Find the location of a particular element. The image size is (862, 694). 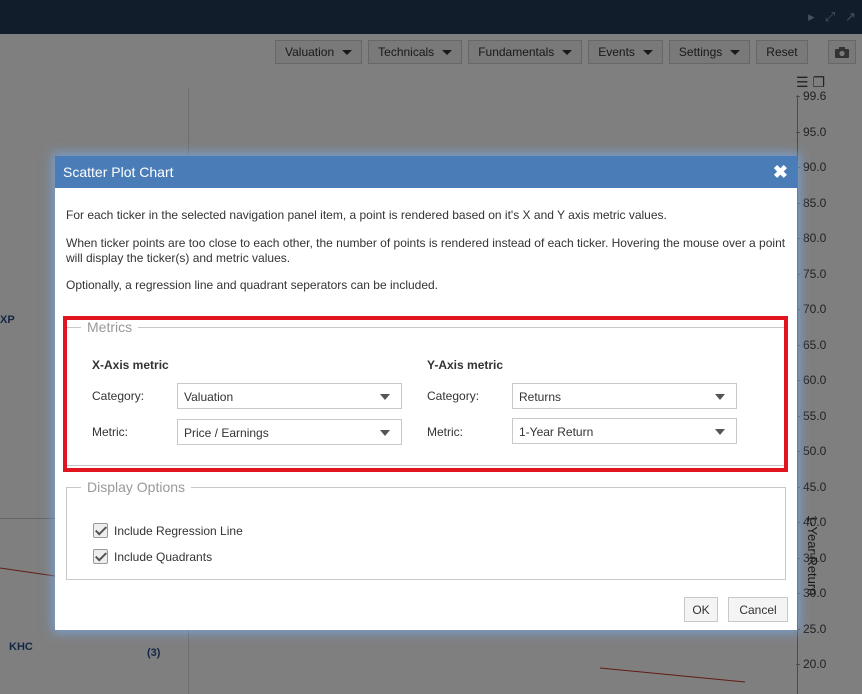

dialog-title: Scatter Plot Chart is located at coordinates (118, 172).